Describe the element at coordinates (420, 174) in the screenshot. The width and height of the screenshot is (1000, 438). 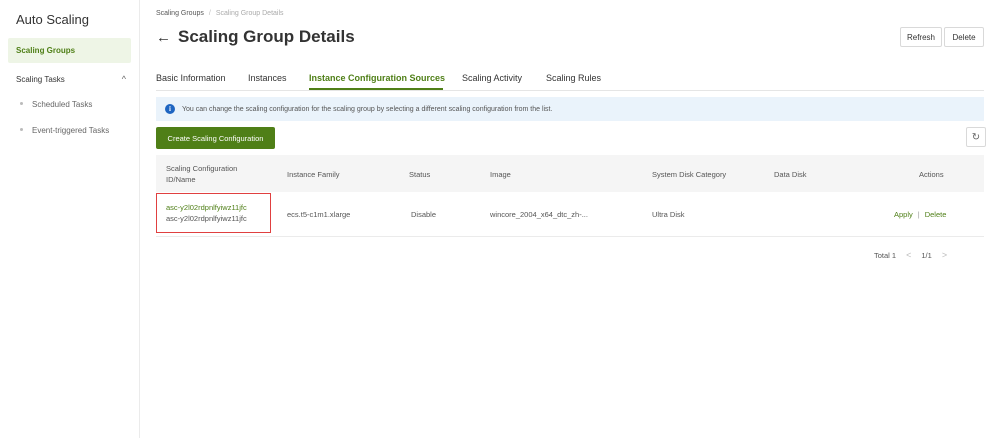
I see `column-header-status: Status` at that location.